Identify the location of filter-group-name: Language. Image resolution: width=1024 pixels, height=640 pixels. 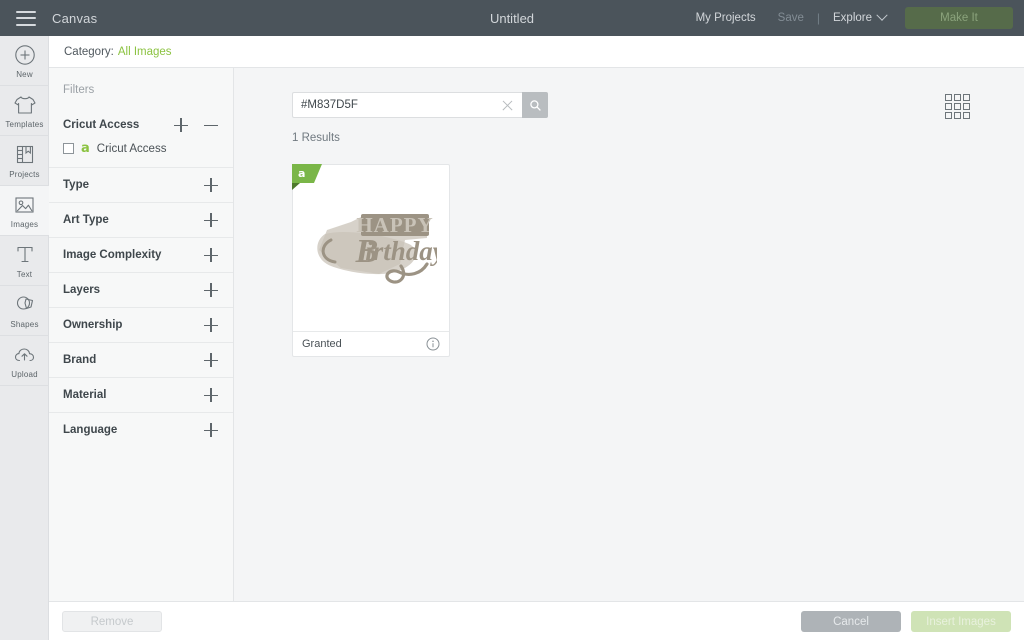
(90, 430).